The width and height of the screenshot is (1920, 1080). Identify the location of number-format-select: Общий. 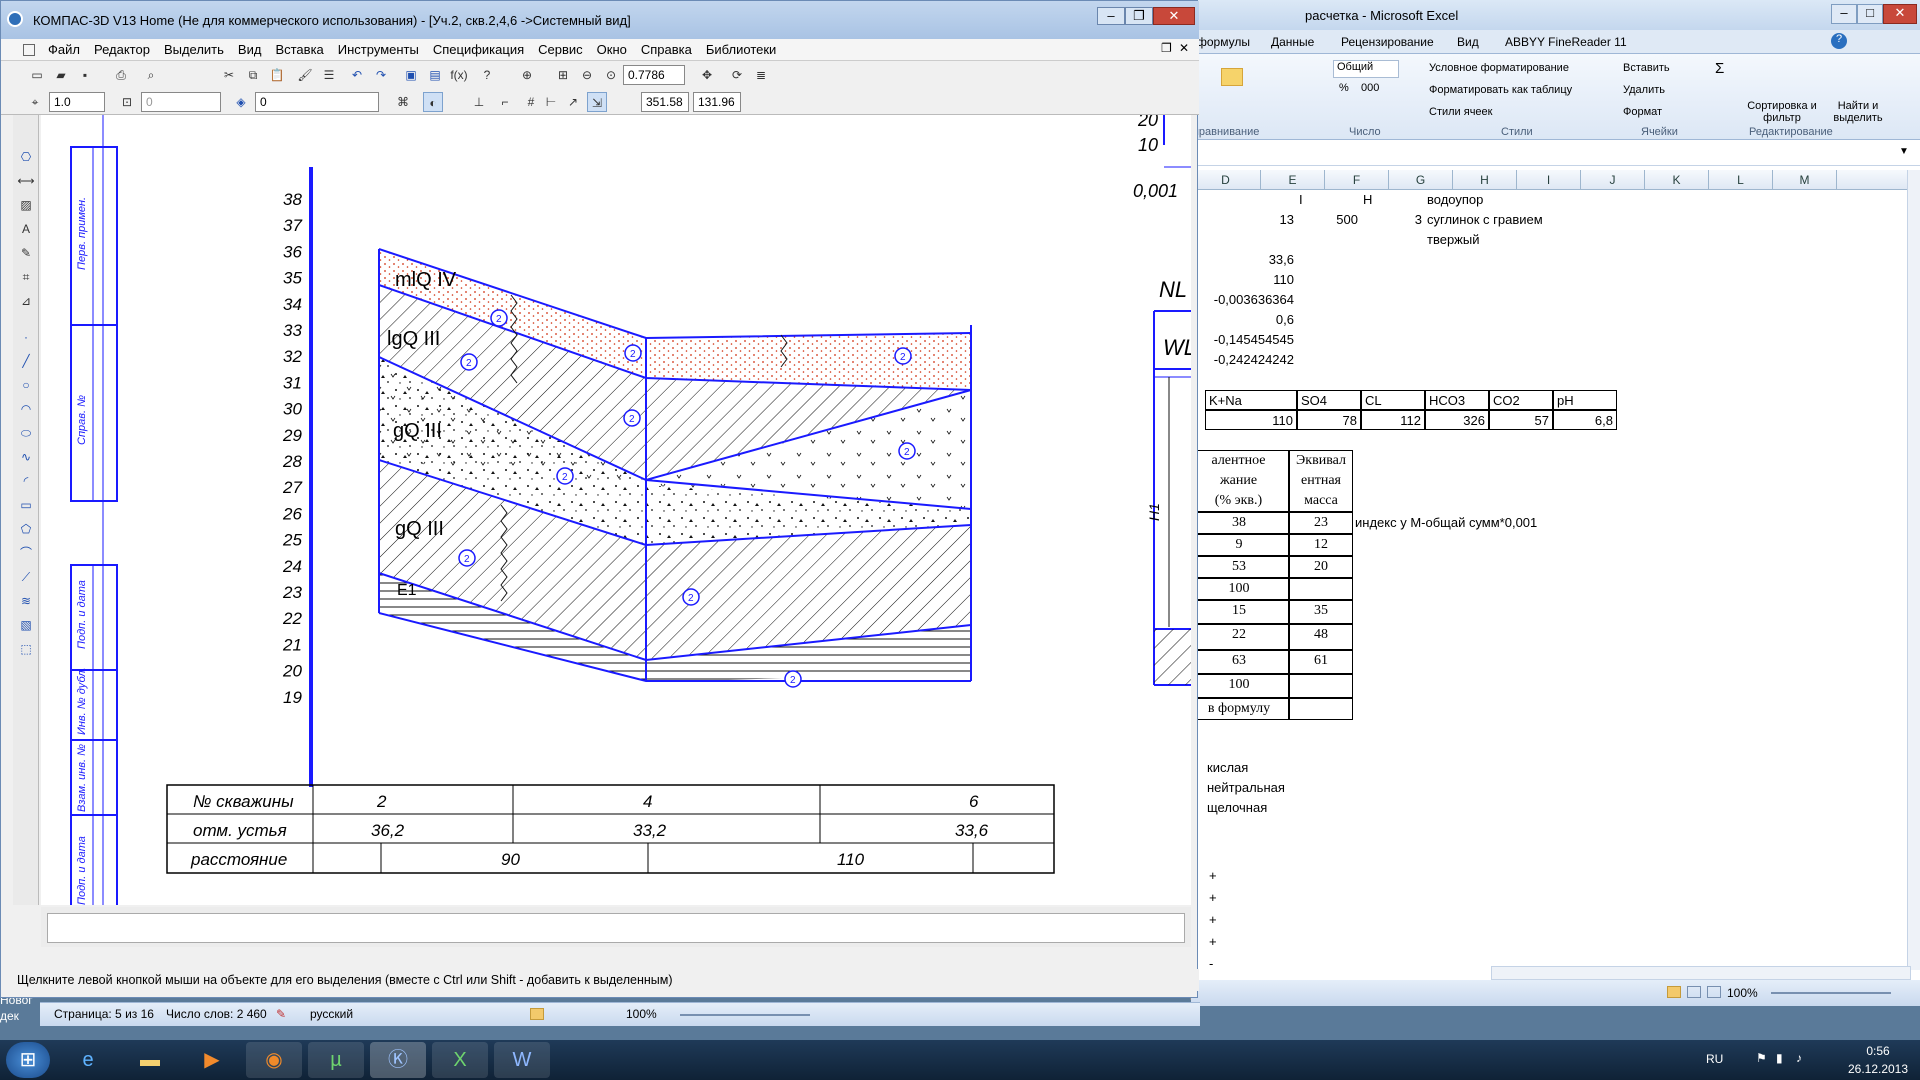
(1366, 69).